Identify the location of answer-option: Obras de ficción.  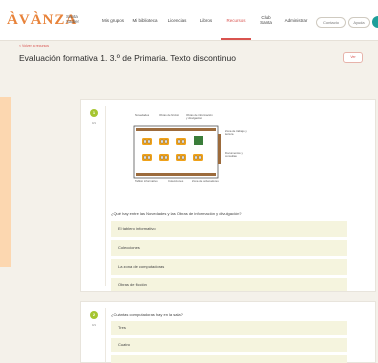
(229, 284).